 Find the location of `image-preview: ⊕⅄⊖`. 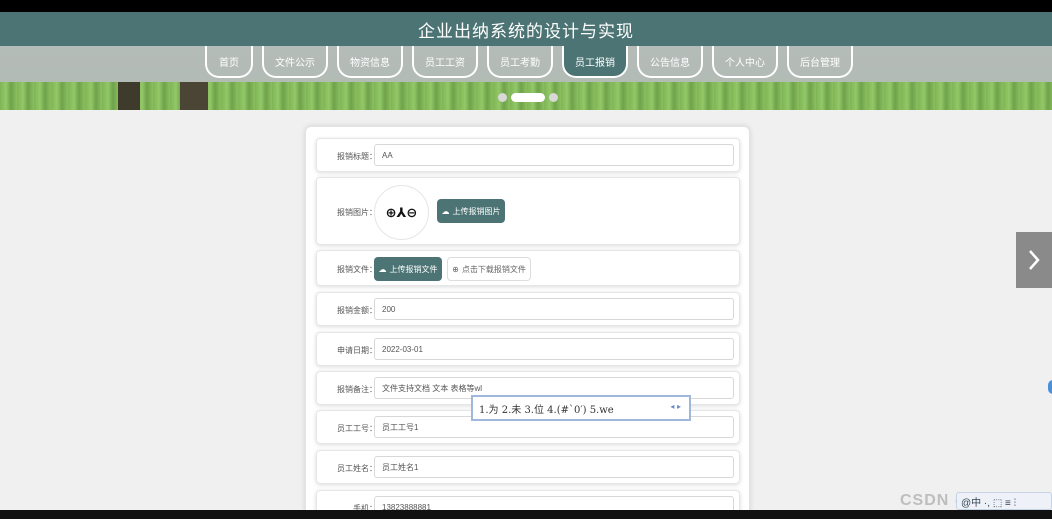

image-preview: ⊕⅄⊖ is located at coordinates (401, 212).